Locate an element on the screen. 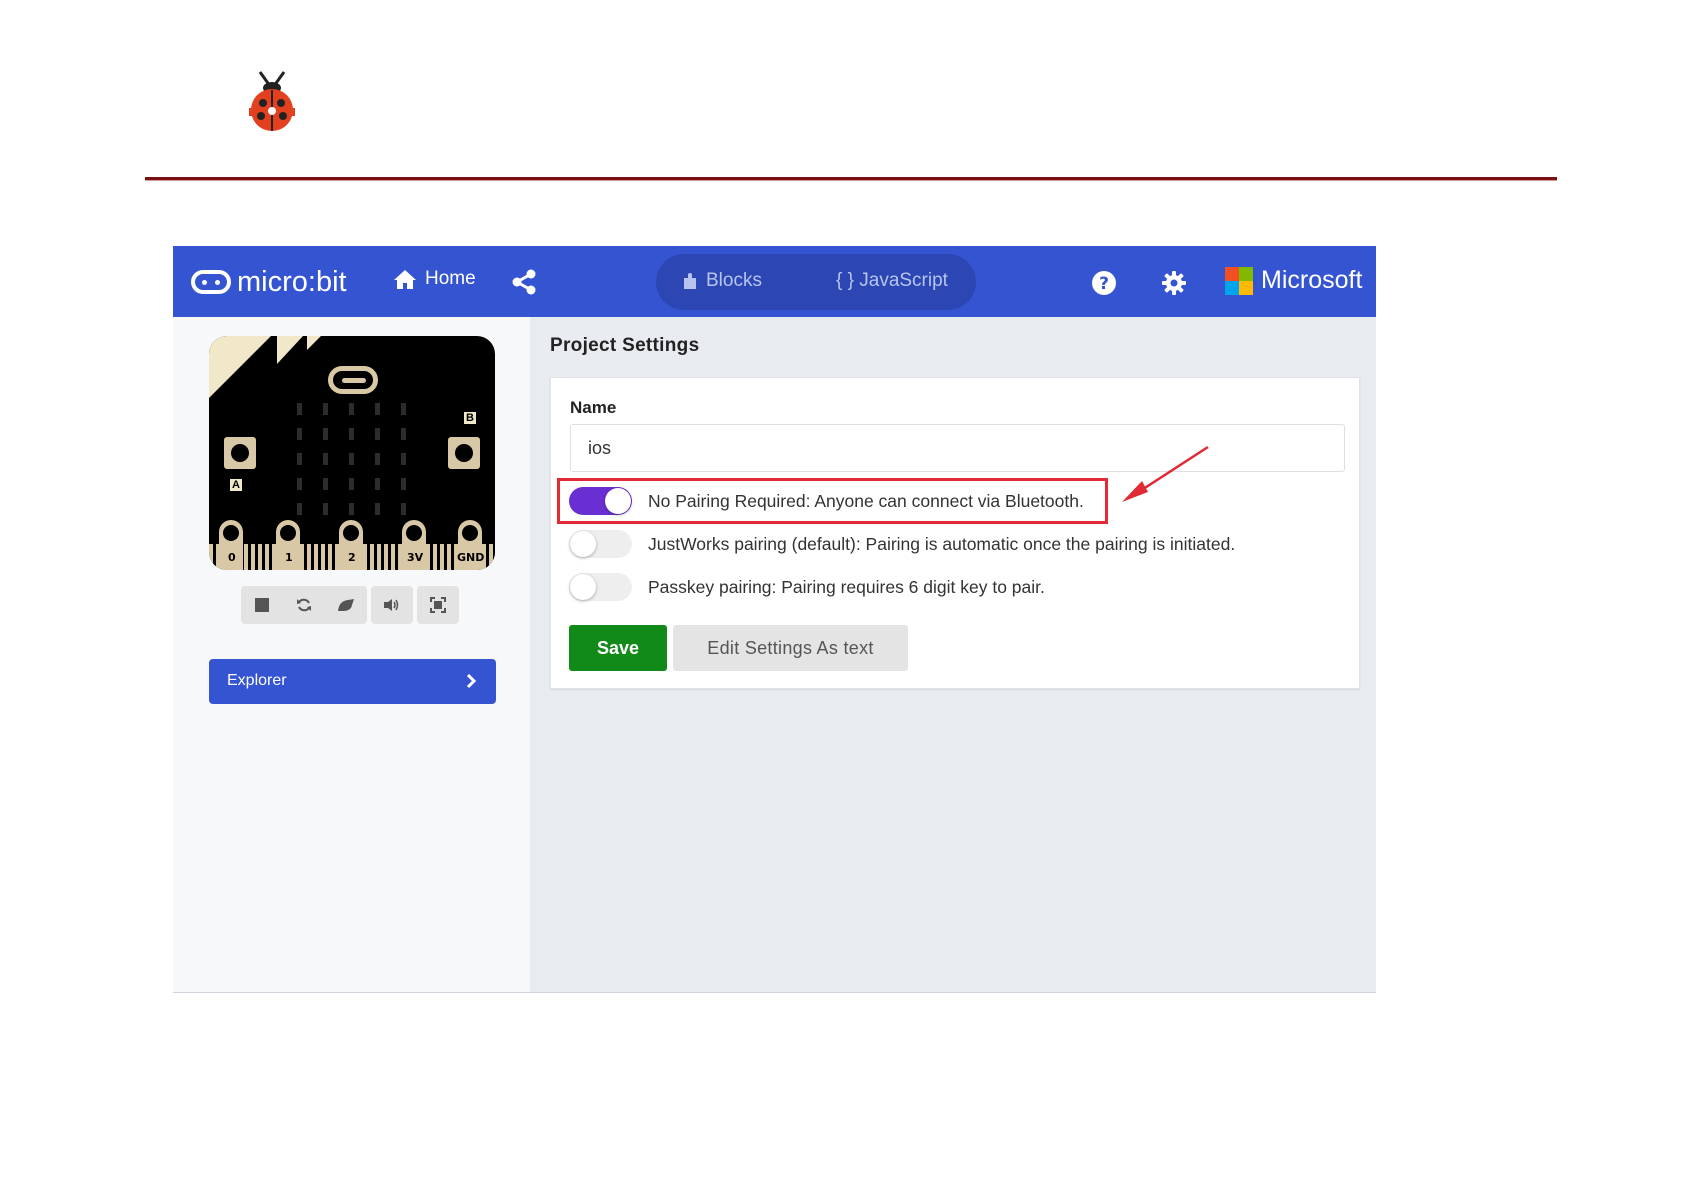 This screenshot has height=1191, width=1684. fullscreen-icon is located at coordinates (438, 605).